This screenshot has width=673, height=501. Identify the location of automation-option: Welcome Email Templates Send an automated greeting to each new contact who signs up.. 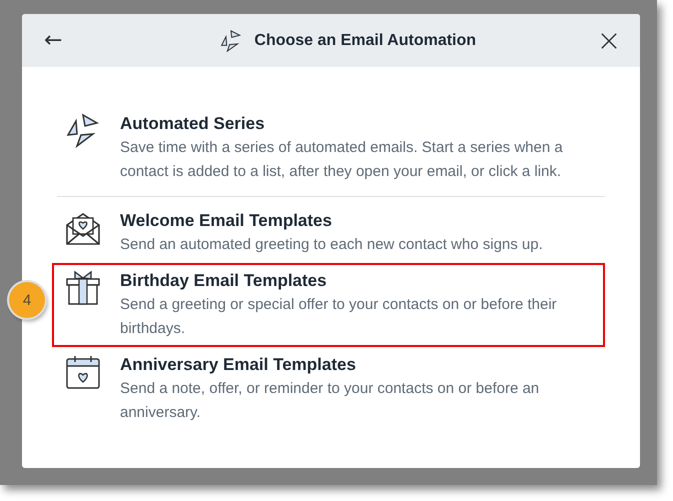
(328, 233).